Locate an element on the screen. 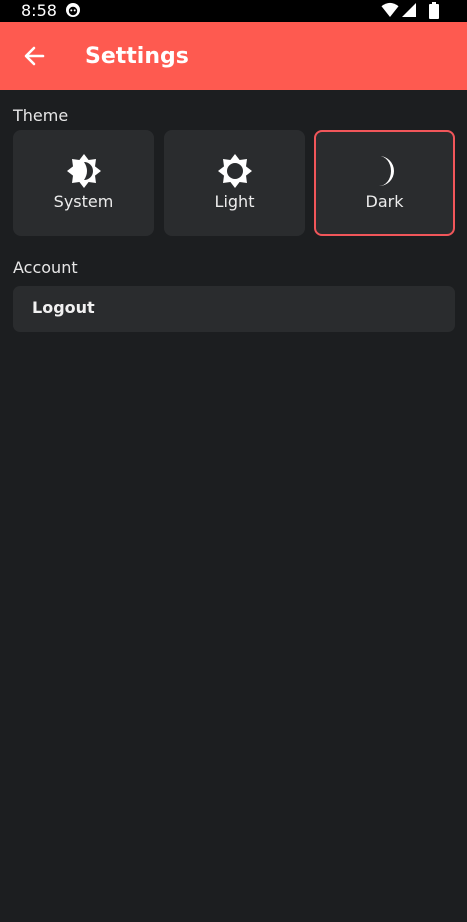 This screenshot has width=467, height=922. page-title: Settings is located at coordinates (137, 56).